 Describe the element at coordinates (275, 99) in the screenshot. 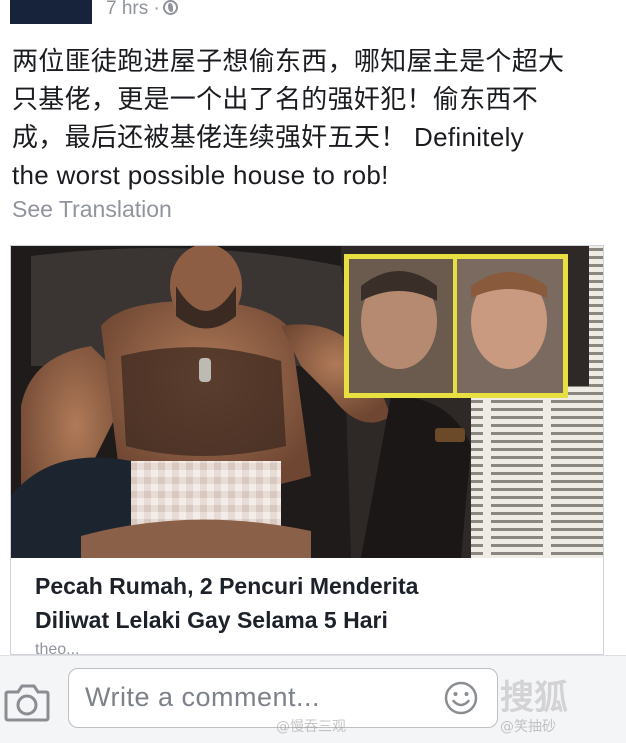

I see `post-text-line: 只基佬，更是一个出了名的强奸犯！偷东西不` at that location.